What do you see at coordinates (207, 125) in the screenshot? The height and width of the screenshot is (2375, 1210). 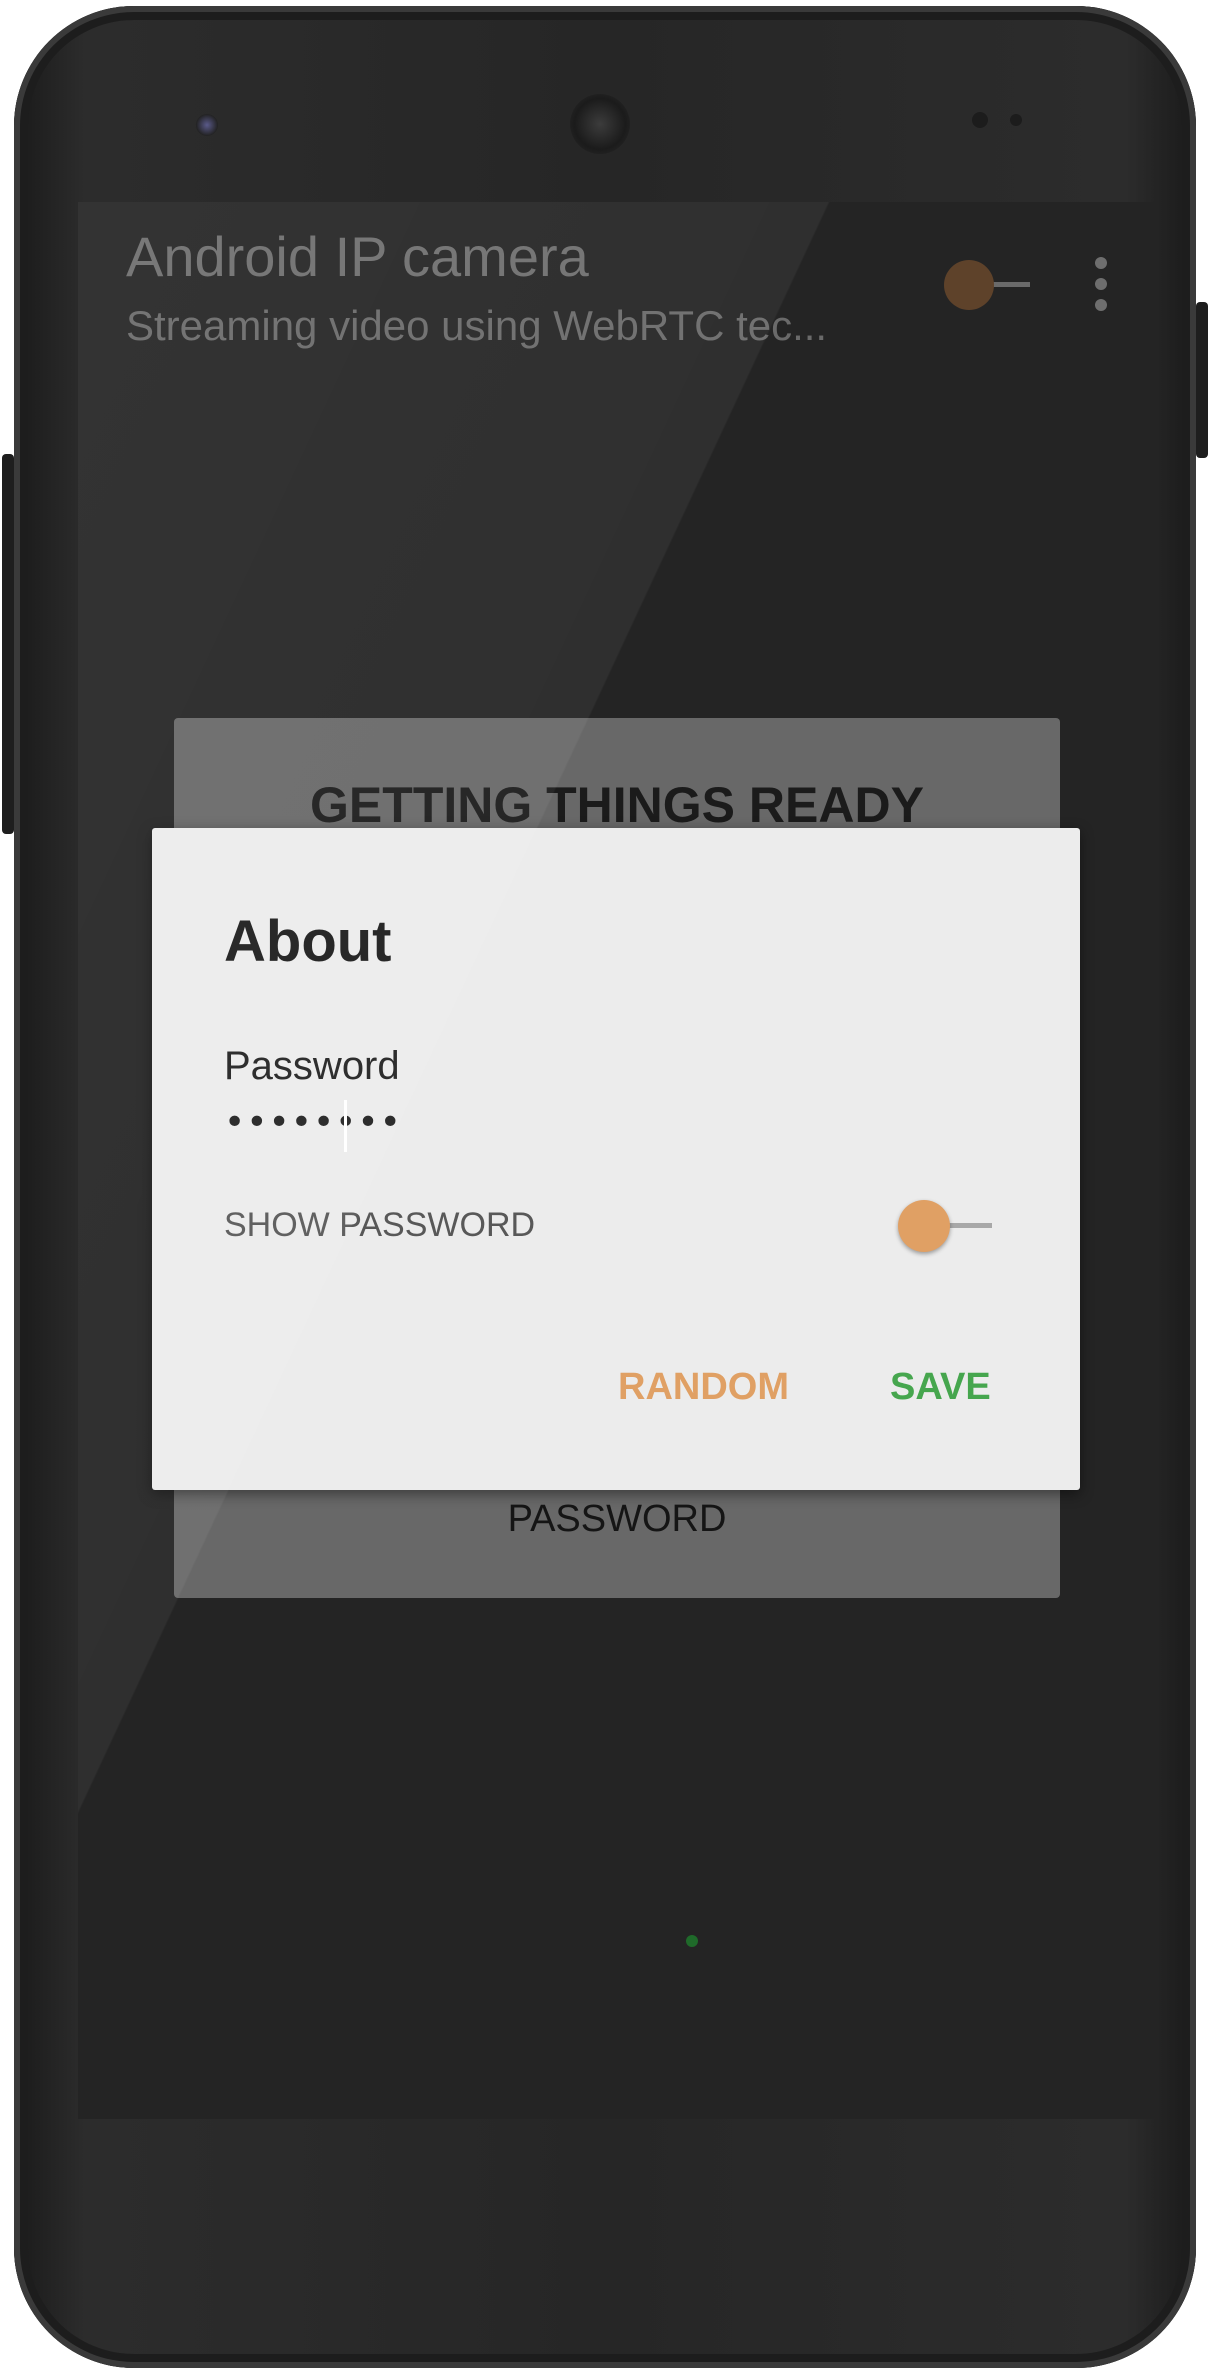 I see `front-camera-icon` at bounding box center [207, 125].